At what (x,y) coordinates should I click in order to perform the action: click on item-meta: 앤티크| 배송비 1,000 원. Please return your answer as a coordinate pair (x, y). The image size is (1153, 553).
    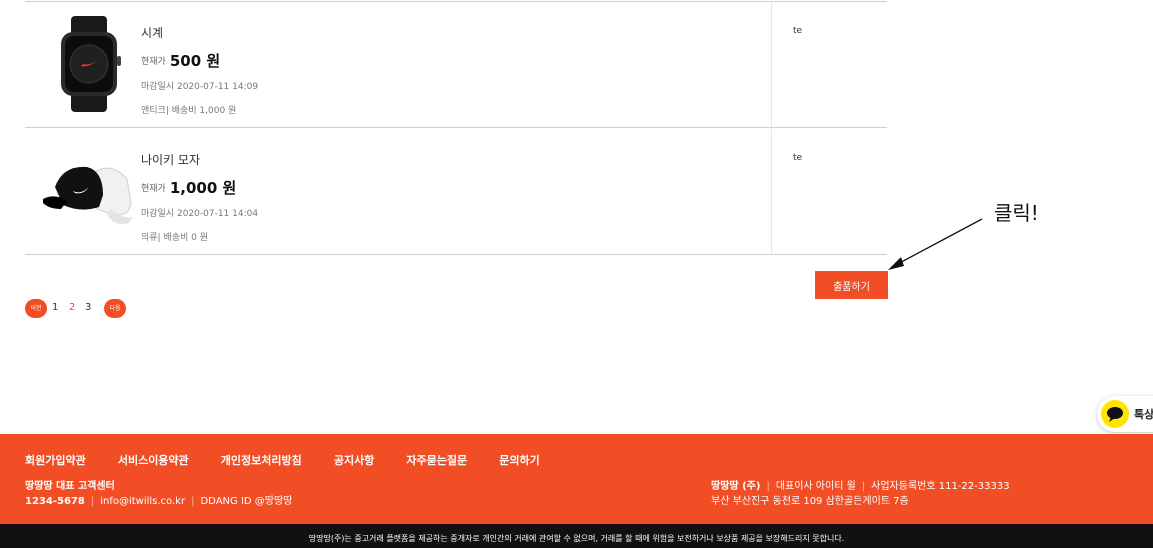
    Looking at the image, I should click on (189, 111).